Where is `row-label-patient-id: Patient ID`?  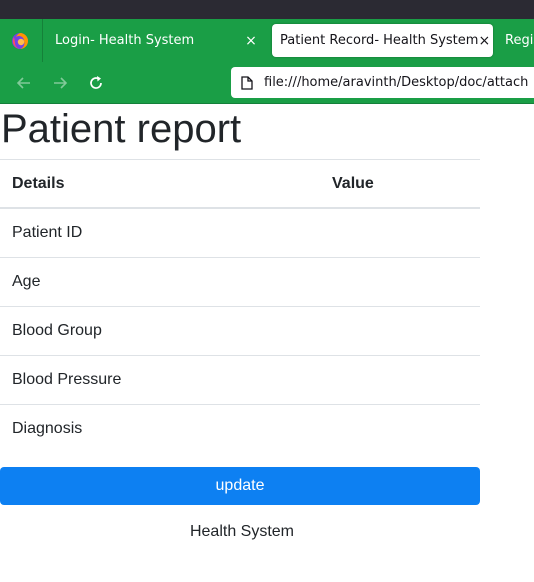
row-label-patient-id: Patient ID is located at coordinates (160, 232).